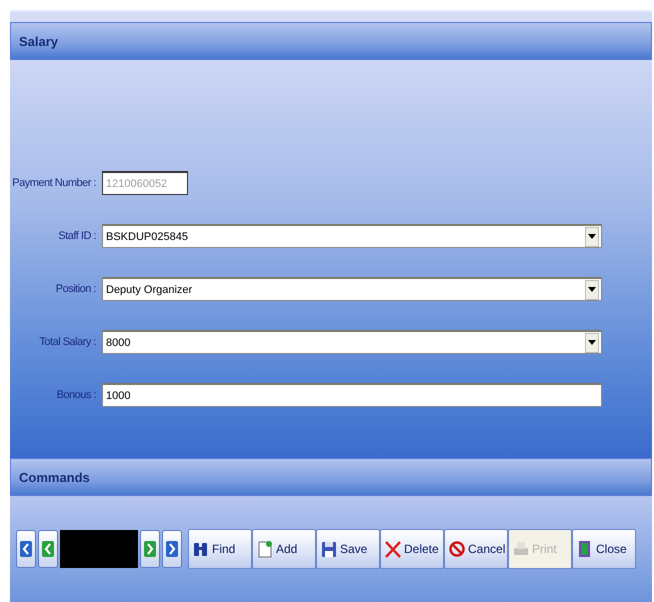 Image resolution: width=654 pixels, height=602 pixels. Describe the element at coordinates (348, 549) in the screenshot. I see `save-button: Save` at that location.